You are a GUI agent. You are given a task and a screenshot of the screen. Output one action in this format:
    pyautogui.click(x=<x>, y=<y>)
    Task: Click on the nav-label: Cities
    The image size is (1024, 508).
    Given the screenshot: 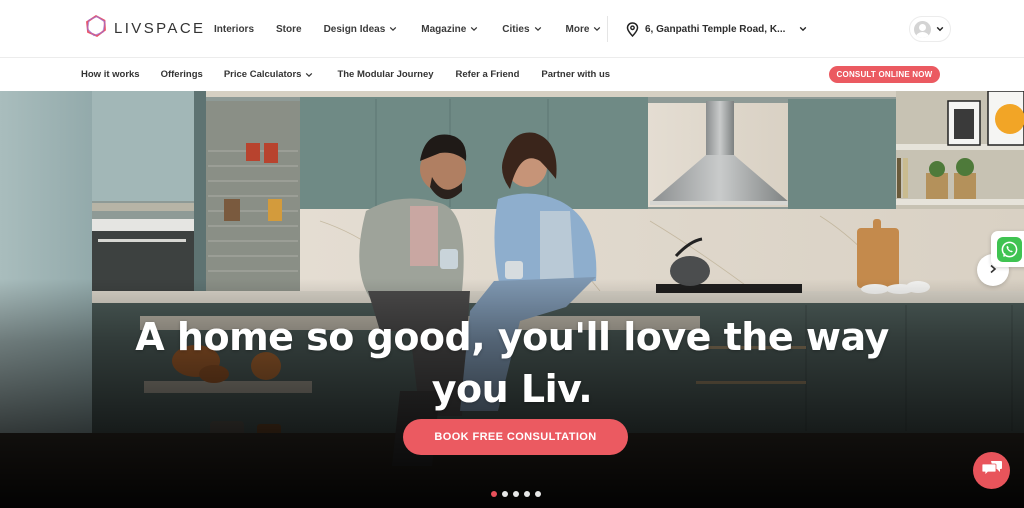 What is the action you would take?
    pyautogui.click(x=516, y=29)
    